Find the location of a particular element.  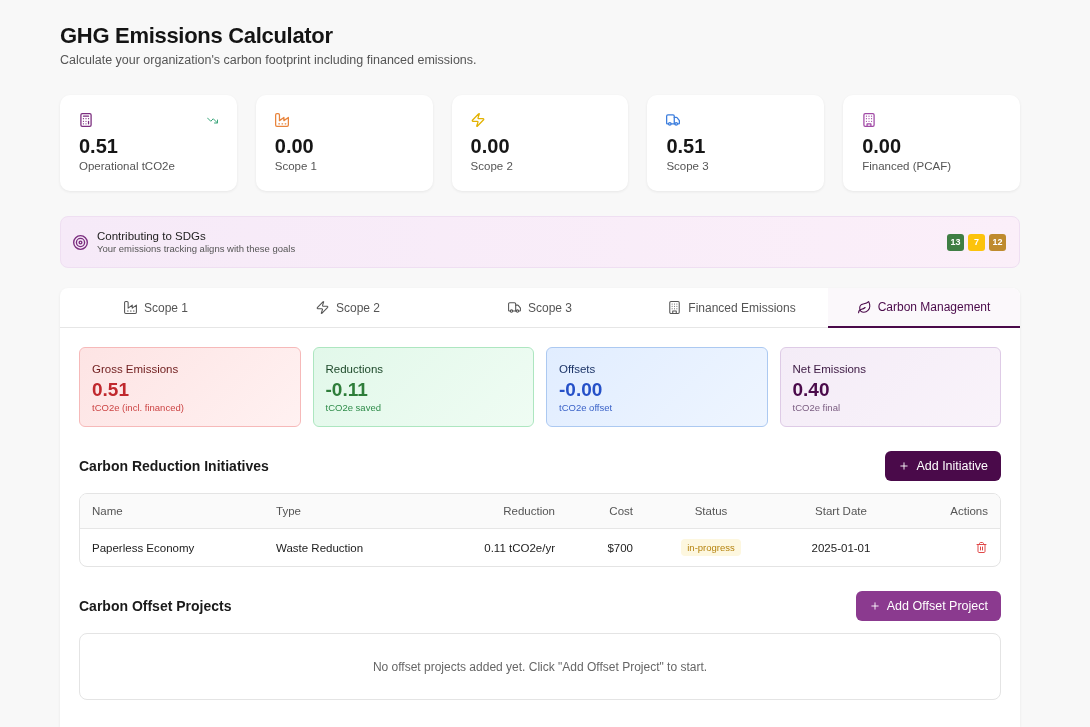

trash-icon is located at coordinates (981, 547).